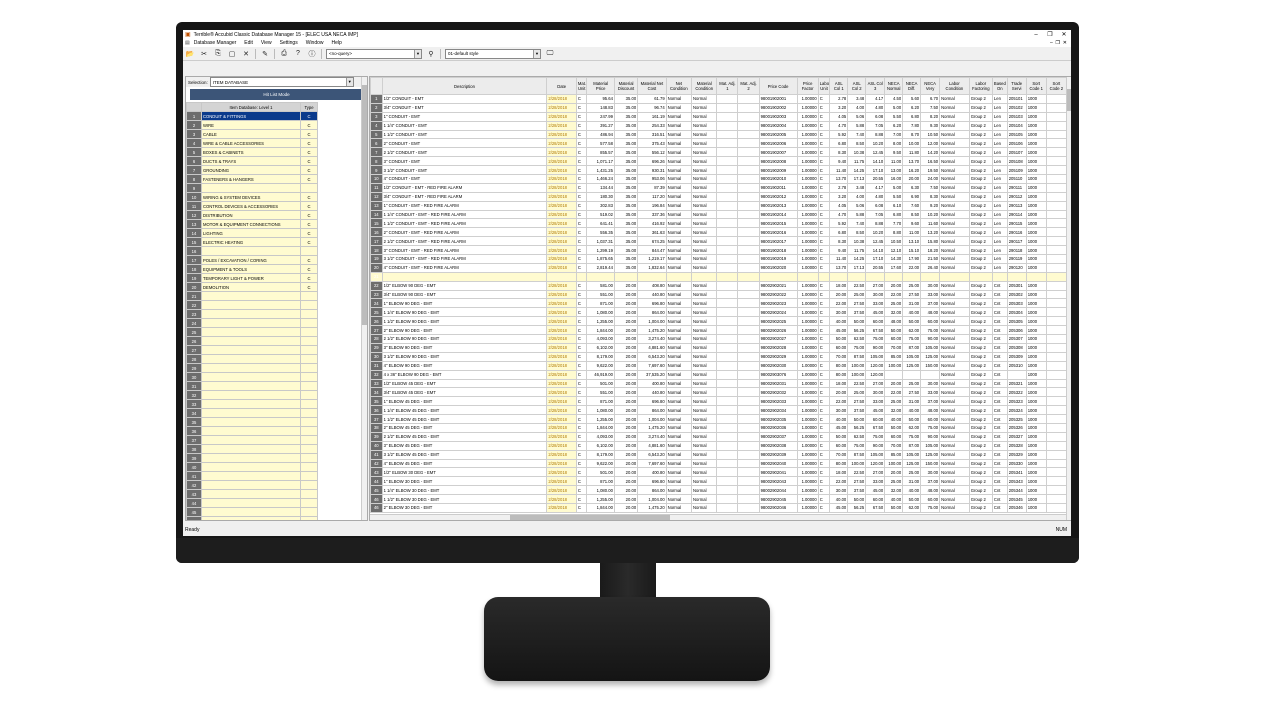 The image size is (1262, 708). I want to click on grid-col-header: ASL Col 1, so click(839, 86).